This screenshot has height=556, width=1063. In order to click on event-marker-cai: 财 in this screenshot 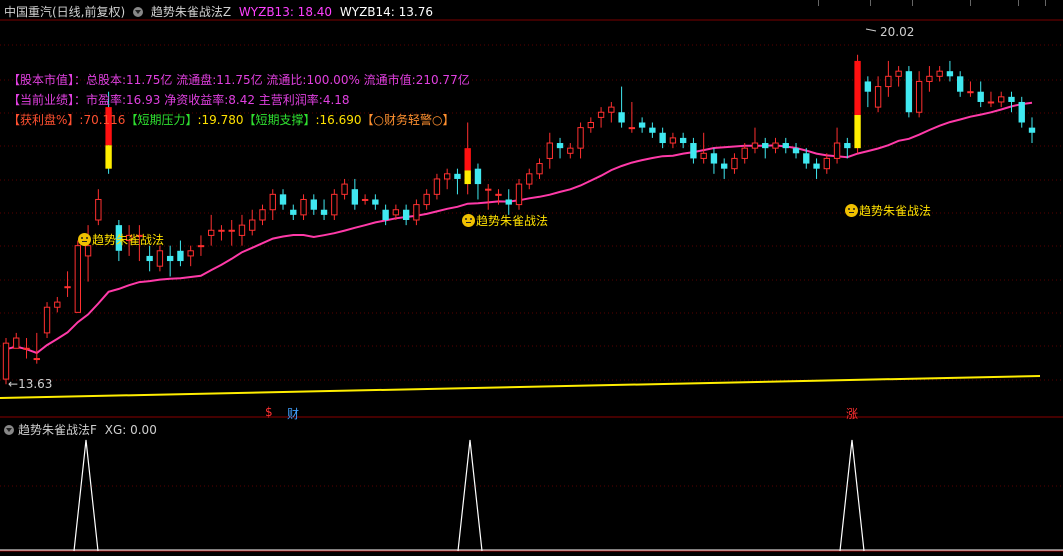, I will do `click(293, 413)`.